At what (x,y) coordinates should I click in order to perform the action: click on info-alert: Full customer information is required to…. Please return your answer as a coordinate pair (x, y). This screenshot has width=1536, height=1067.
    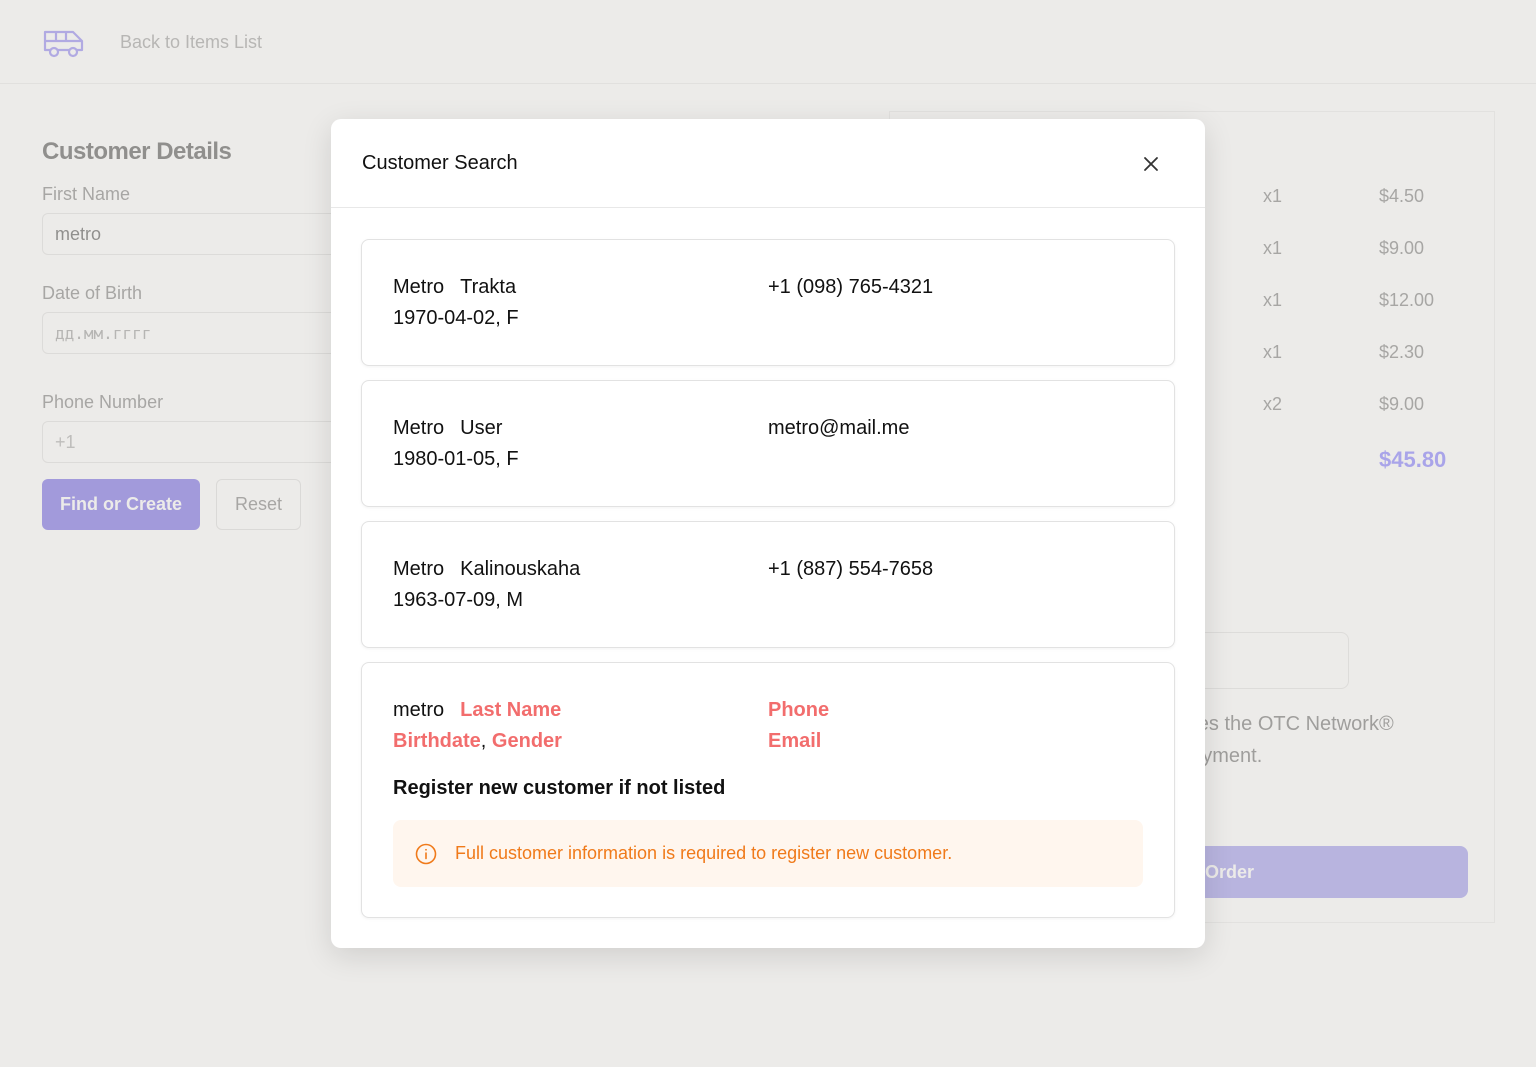
    Looking at the image, I should click on (768, 853).